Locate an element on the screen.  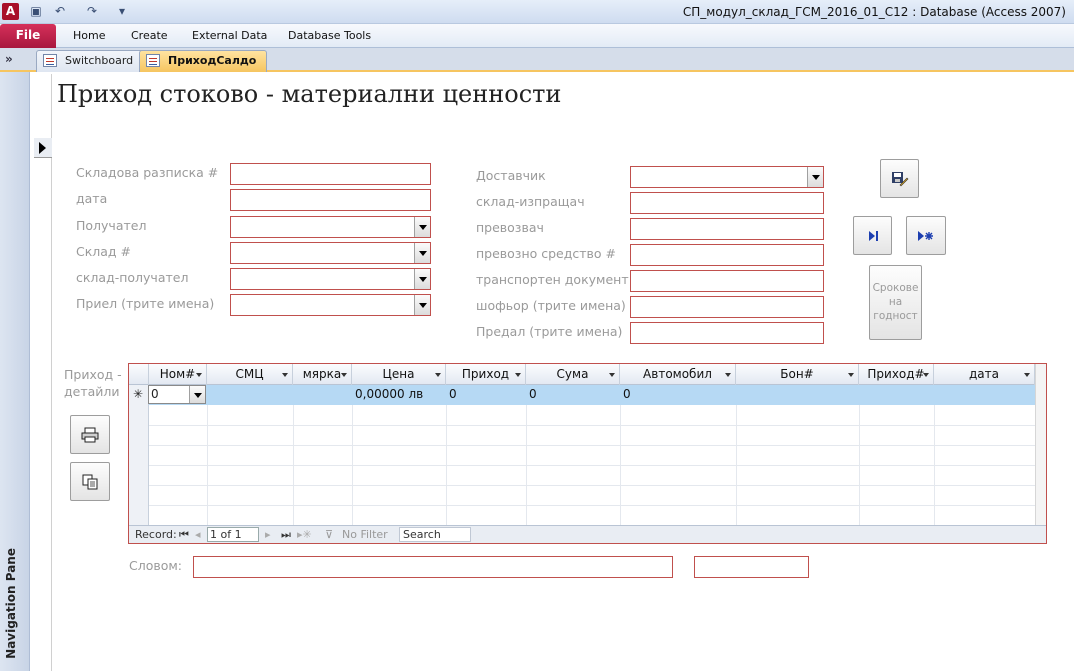
recipient-combo is located at coordinates (330, 227).